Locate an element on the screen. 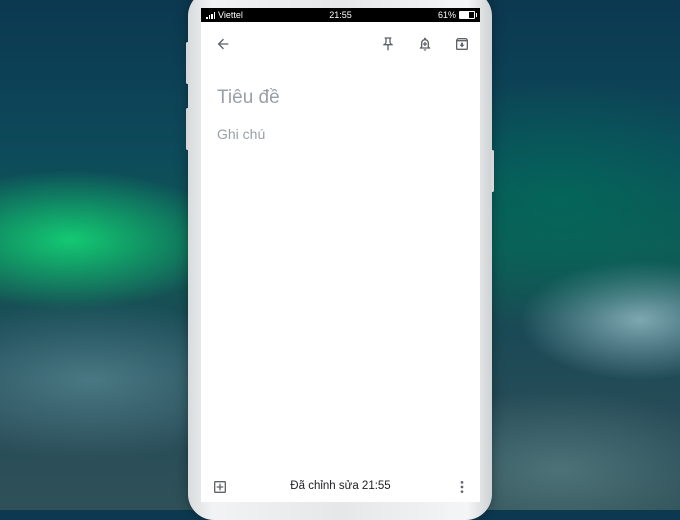  reminder-button is located at coordinates (425, 44).